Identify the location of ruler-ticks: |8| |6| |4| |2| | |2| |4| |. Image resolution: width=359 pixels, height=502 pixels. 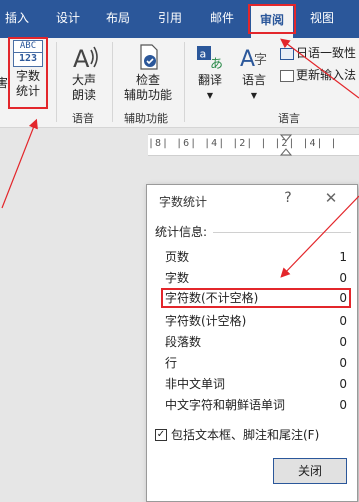
(243, 143).